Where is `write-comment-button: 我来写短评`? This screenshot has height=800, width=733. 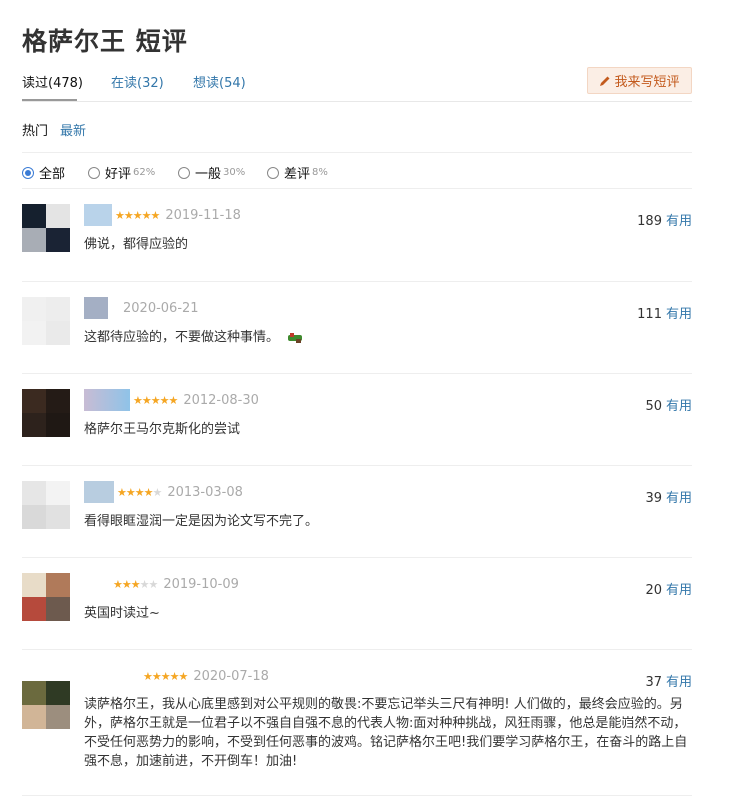
write-comment-button: 我来写短评 is located at coordinates (639, 80).